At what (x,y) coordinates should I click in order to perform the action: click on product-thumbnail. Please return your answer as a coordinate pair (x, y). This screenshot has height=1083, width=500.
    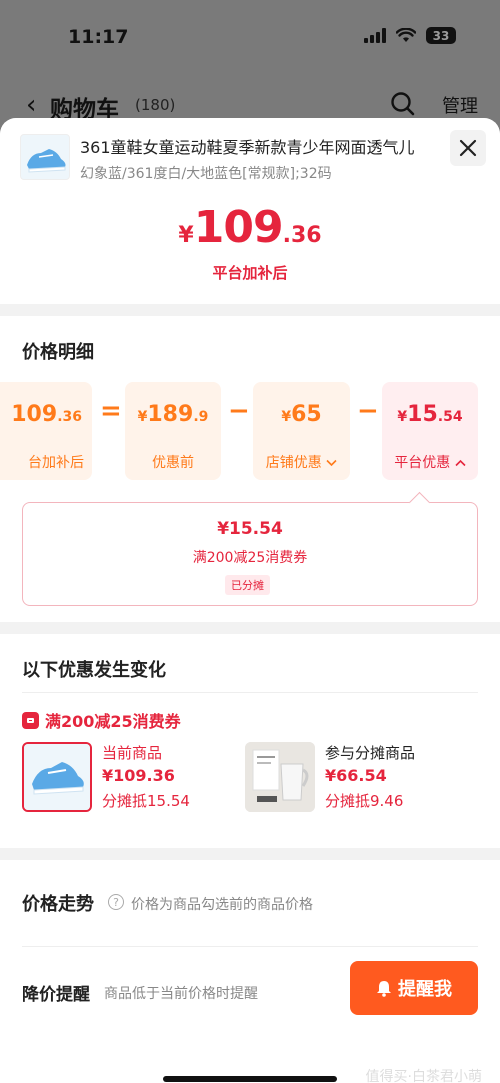
    Looking at the image, I should click on (45, 157).